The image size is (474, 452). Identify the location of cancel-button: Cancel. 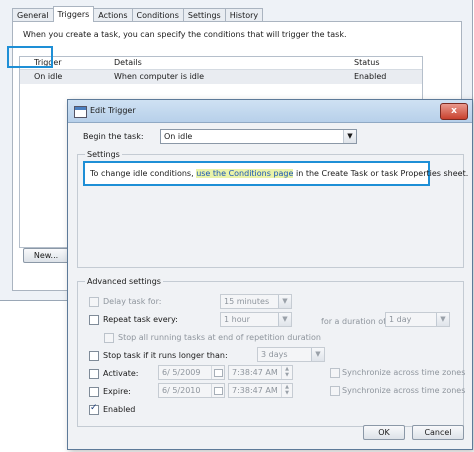
(438, 432).